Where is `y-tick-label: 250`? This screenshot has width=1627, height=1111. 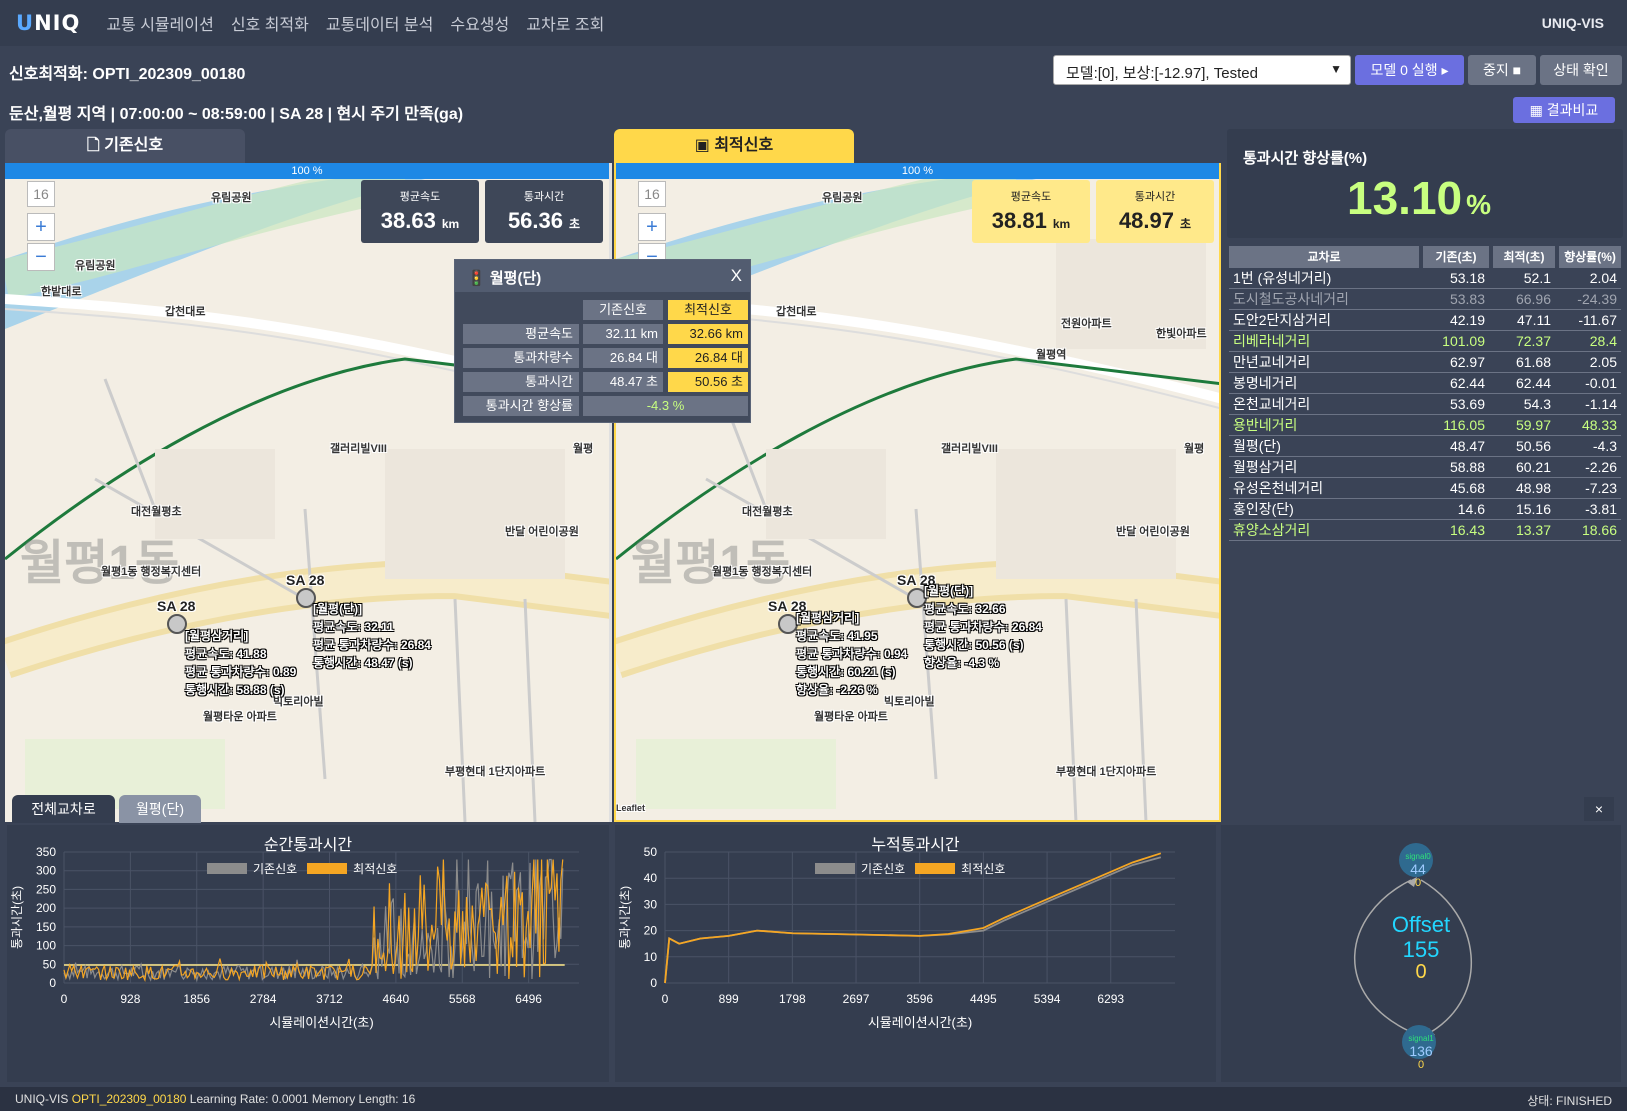 y-tick-label: 250 is located at coordinates (46, 889).